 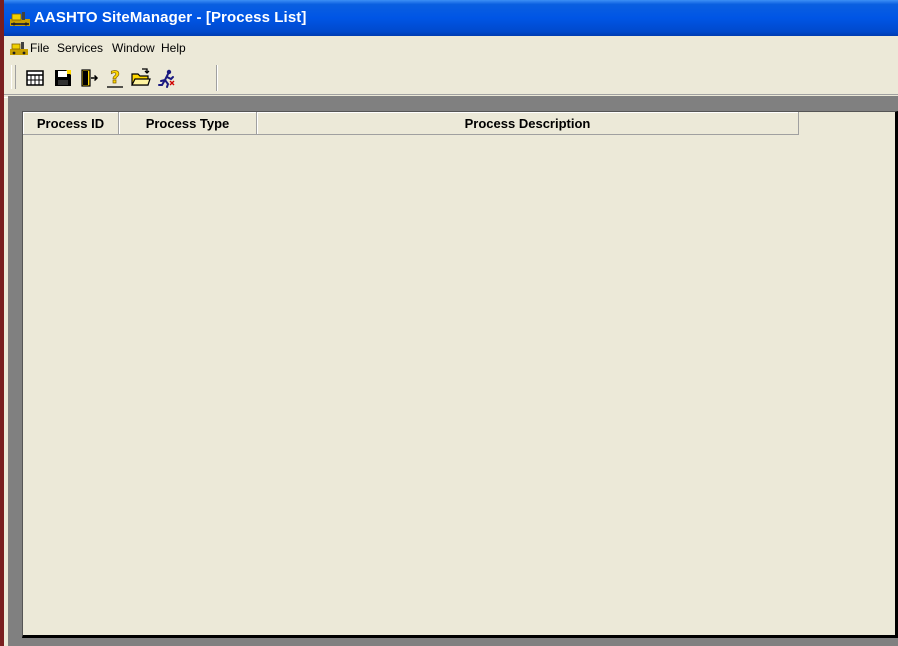 I want to click on open-folder-icon, so click(x=141, y=77).